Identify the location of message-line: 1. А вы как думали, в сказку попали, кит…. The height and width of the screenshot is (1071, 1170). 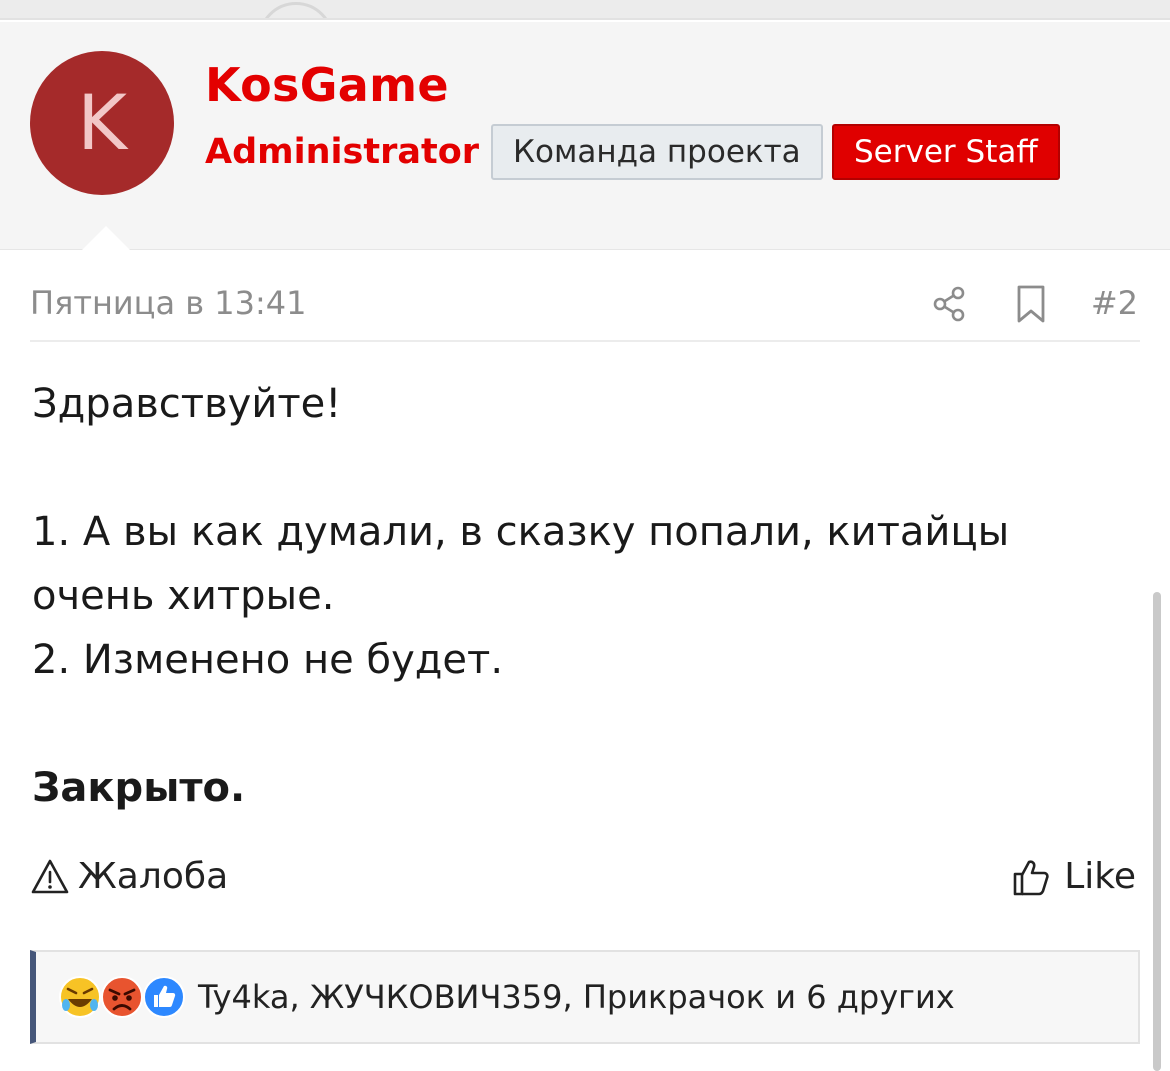
(521, 532).